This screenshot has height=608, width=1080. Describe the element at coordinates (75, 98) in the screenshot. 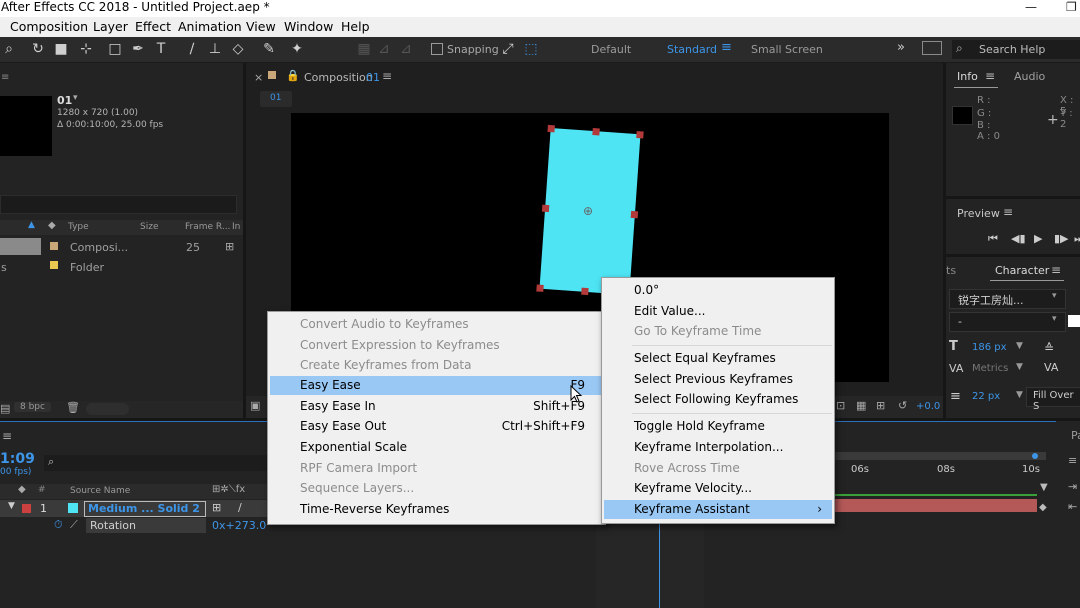

I see `item-dropdown-icon: ▾` at that location.